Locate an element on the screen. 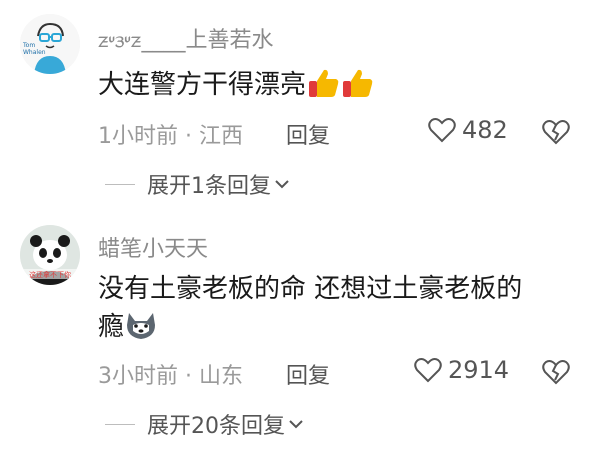 This screenshot has width=600, height=458. comment-meta: 1小时前 · 江西 is located at coordinates (170, 134).